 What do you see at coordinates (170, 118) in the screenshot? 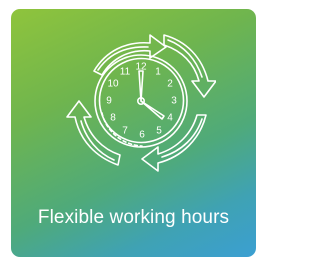
I see `clock-numeral: 4` at bounding box center [170, 118].